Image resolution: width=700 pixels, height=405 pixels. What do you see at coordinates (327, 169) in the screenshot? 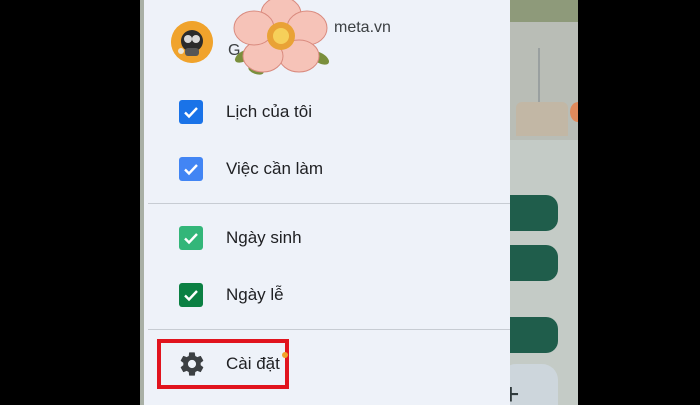
I see `calendar-item-tasks: Việc cần làm` at bounding box center [327, 169].